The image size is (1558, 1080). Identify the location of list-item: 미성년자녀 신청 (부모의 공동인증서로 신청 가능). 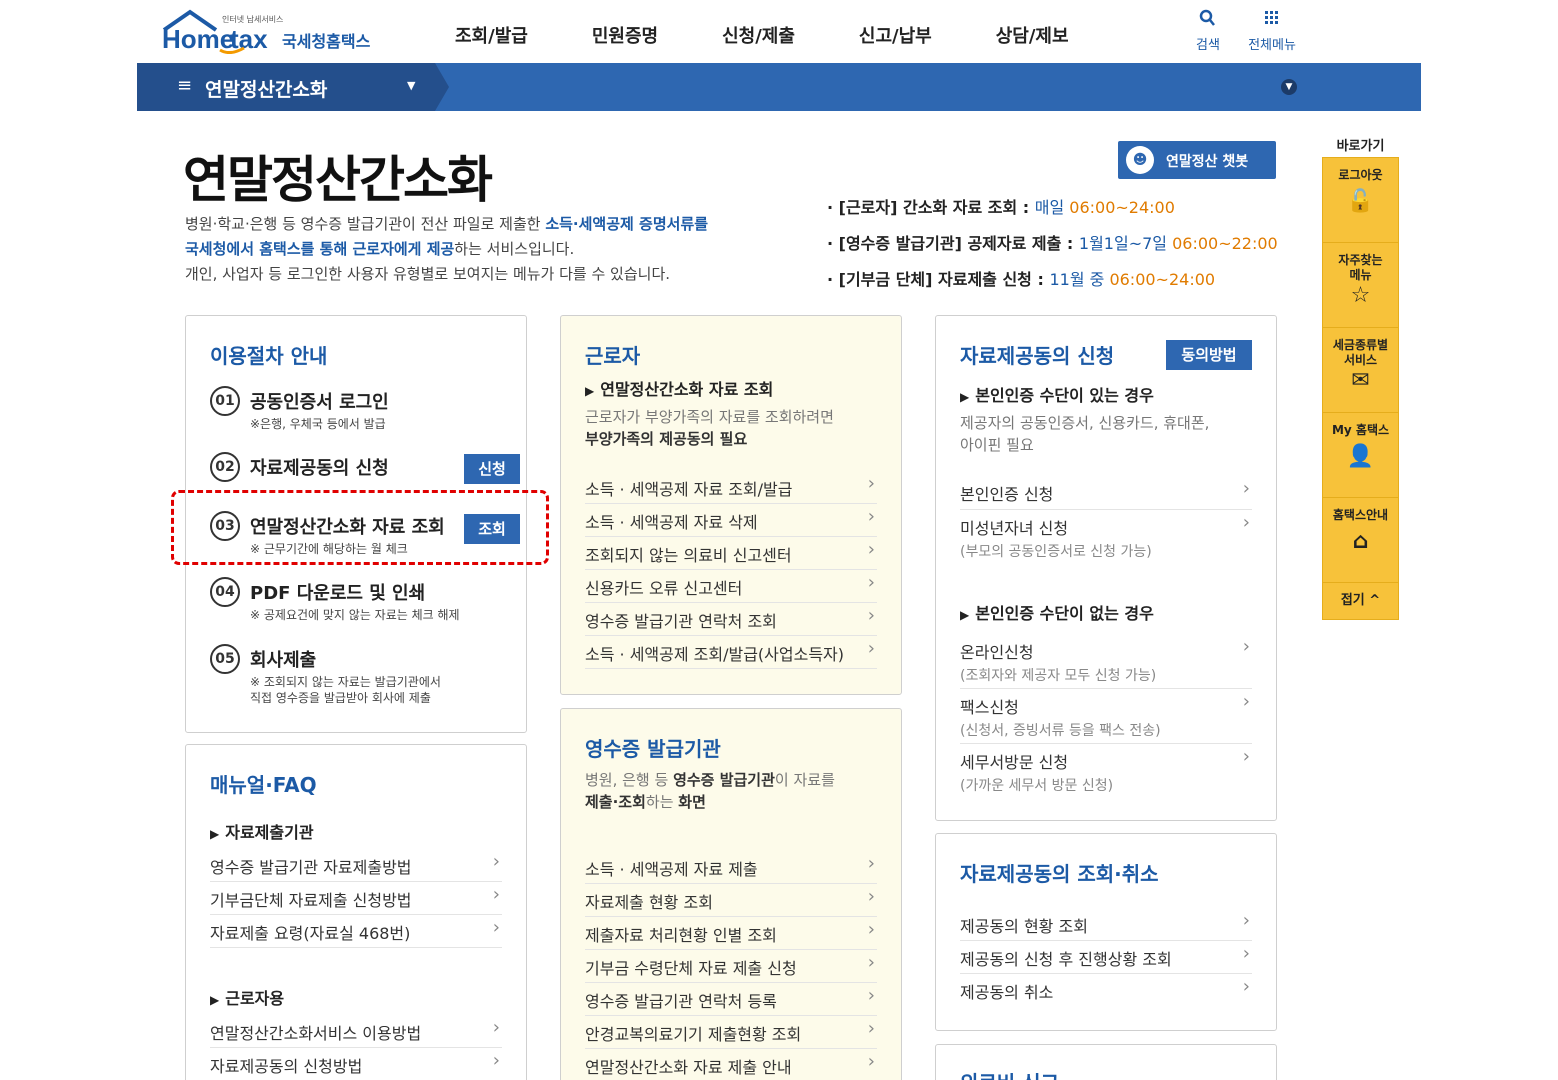
(1106, 537).